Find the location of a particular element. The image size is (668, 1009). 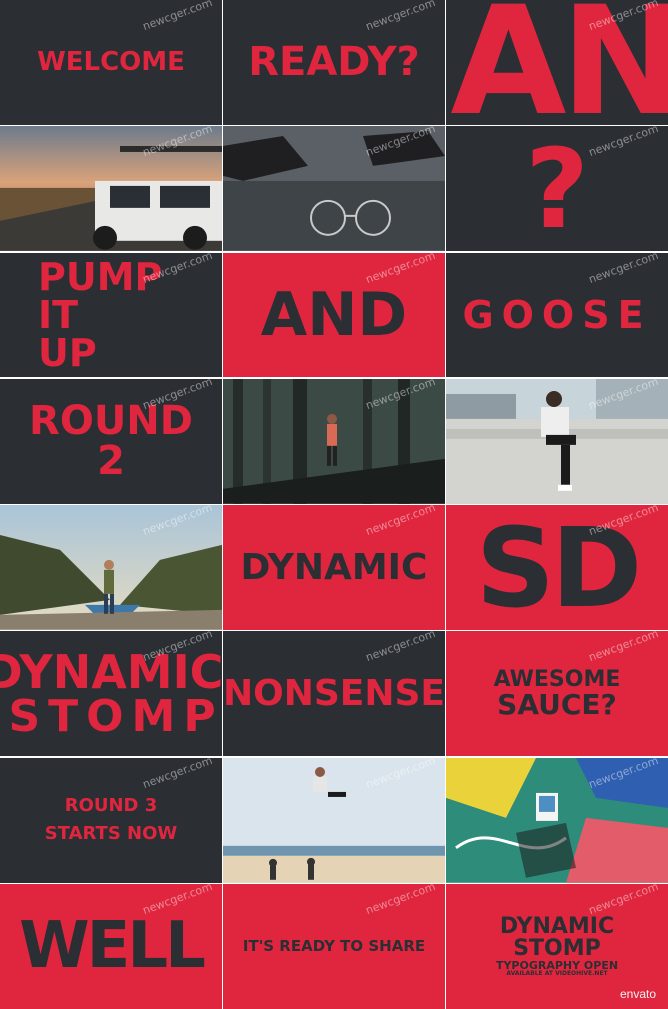

tile-ready: READY? newcger.com is located at coordinates (334, 62).